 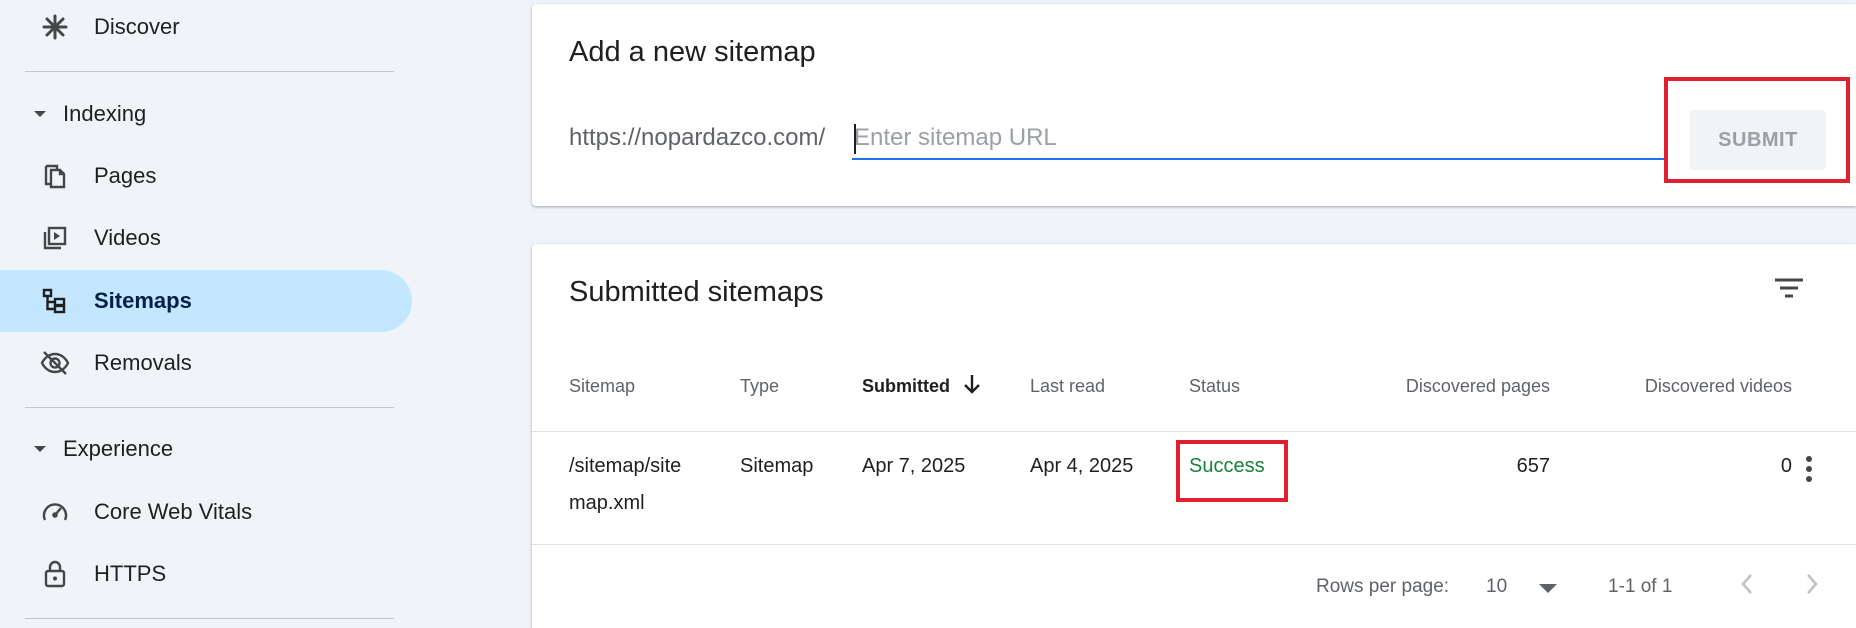 I want to click on sidebar-item-sitemaps: Sitemaps, so click(x=206, y=301).